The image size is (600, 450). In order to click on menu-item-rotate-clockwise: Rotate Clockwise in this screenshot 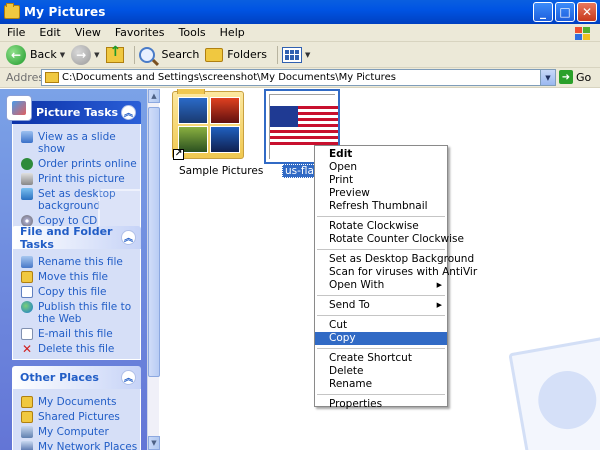, I will do `click(381, 226)`.